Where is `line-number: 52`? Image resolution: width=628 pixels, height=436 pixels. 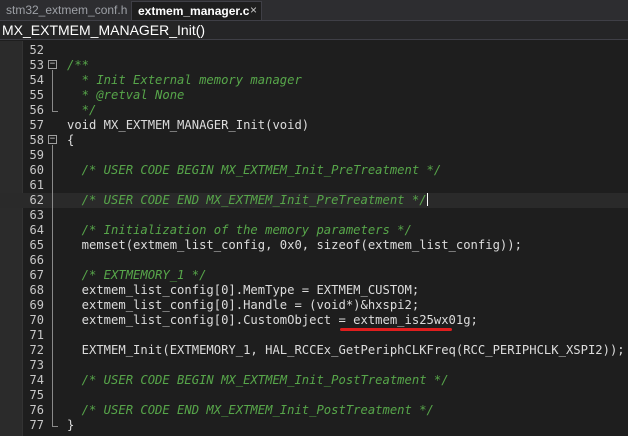 line-number: 52 is located at coordinates (36, 50).